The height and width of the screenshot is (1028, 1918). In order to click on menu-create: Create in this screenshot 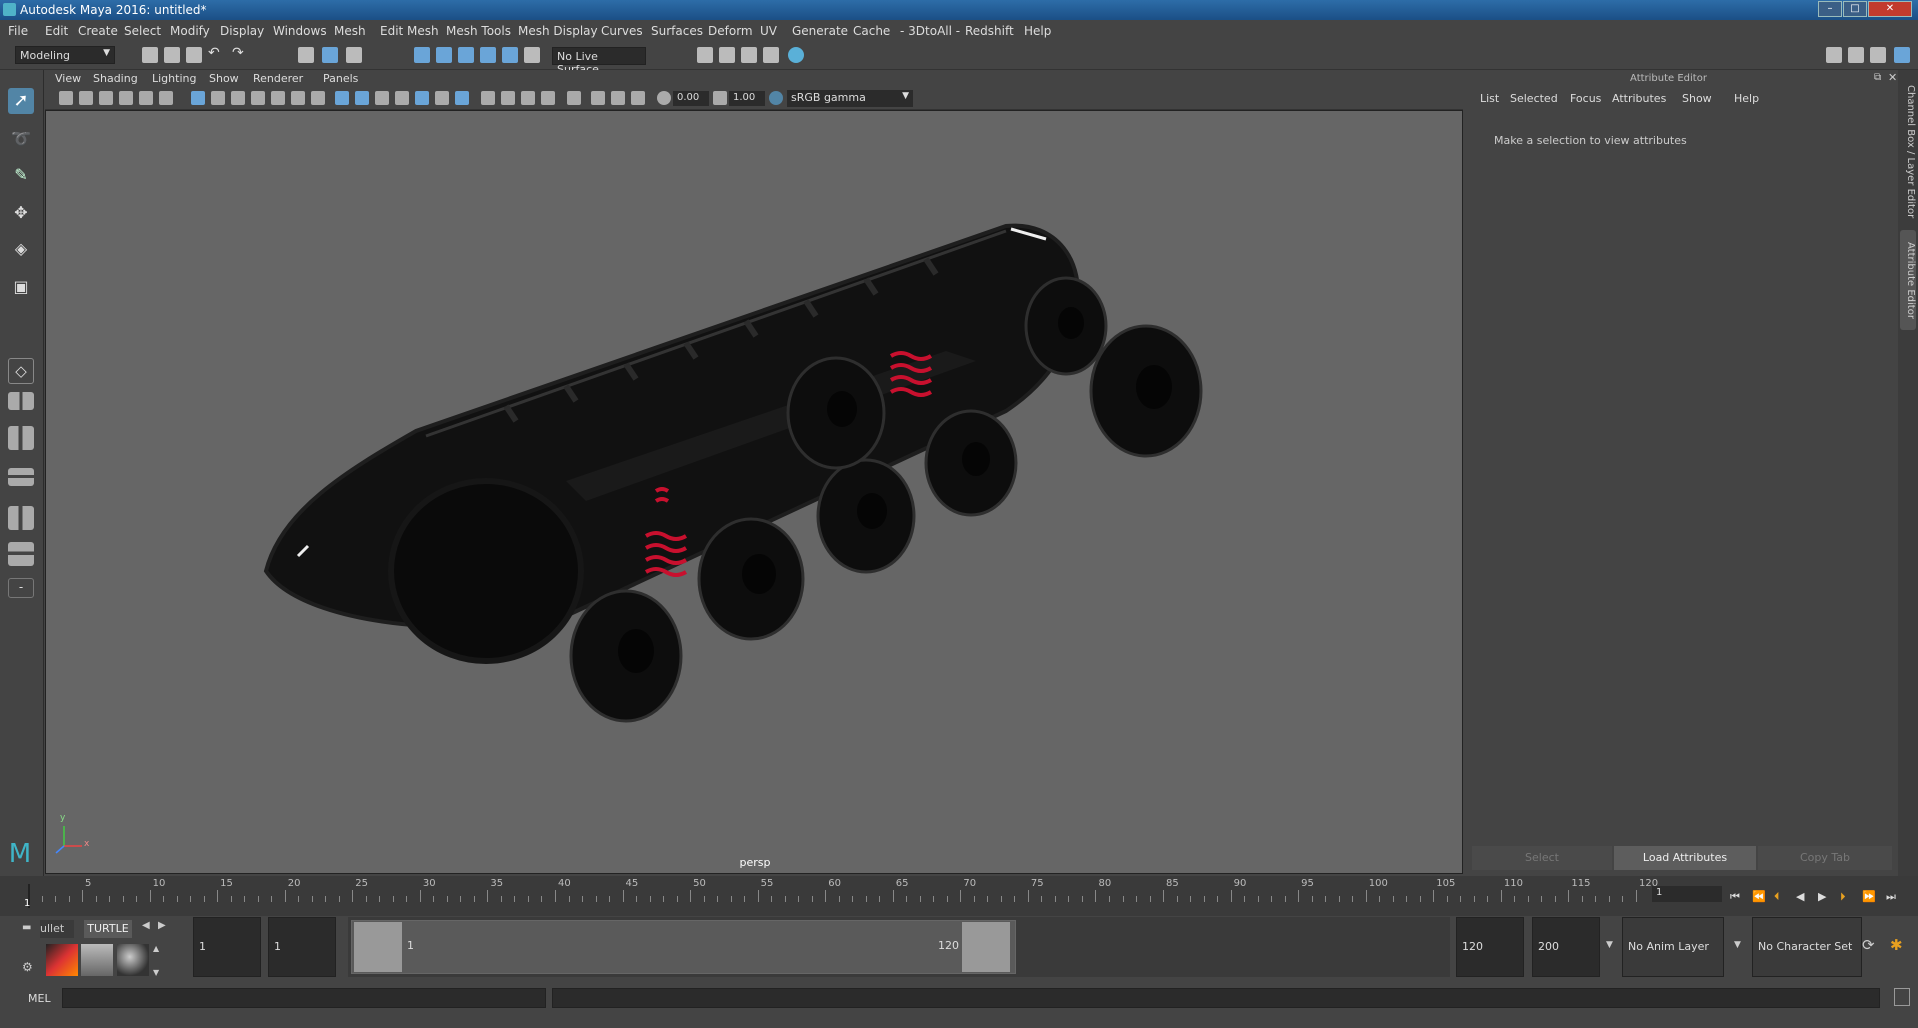, I will do `click(98, 31)`.